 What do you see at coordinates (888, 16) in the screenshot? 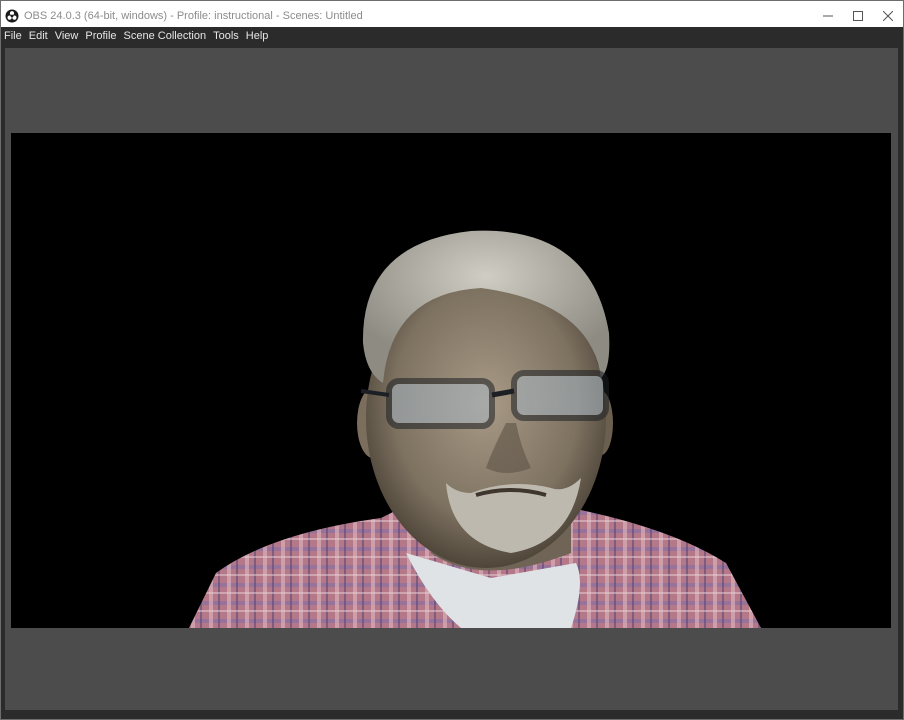
I see `close-icon` at bounding box center [888, 16].